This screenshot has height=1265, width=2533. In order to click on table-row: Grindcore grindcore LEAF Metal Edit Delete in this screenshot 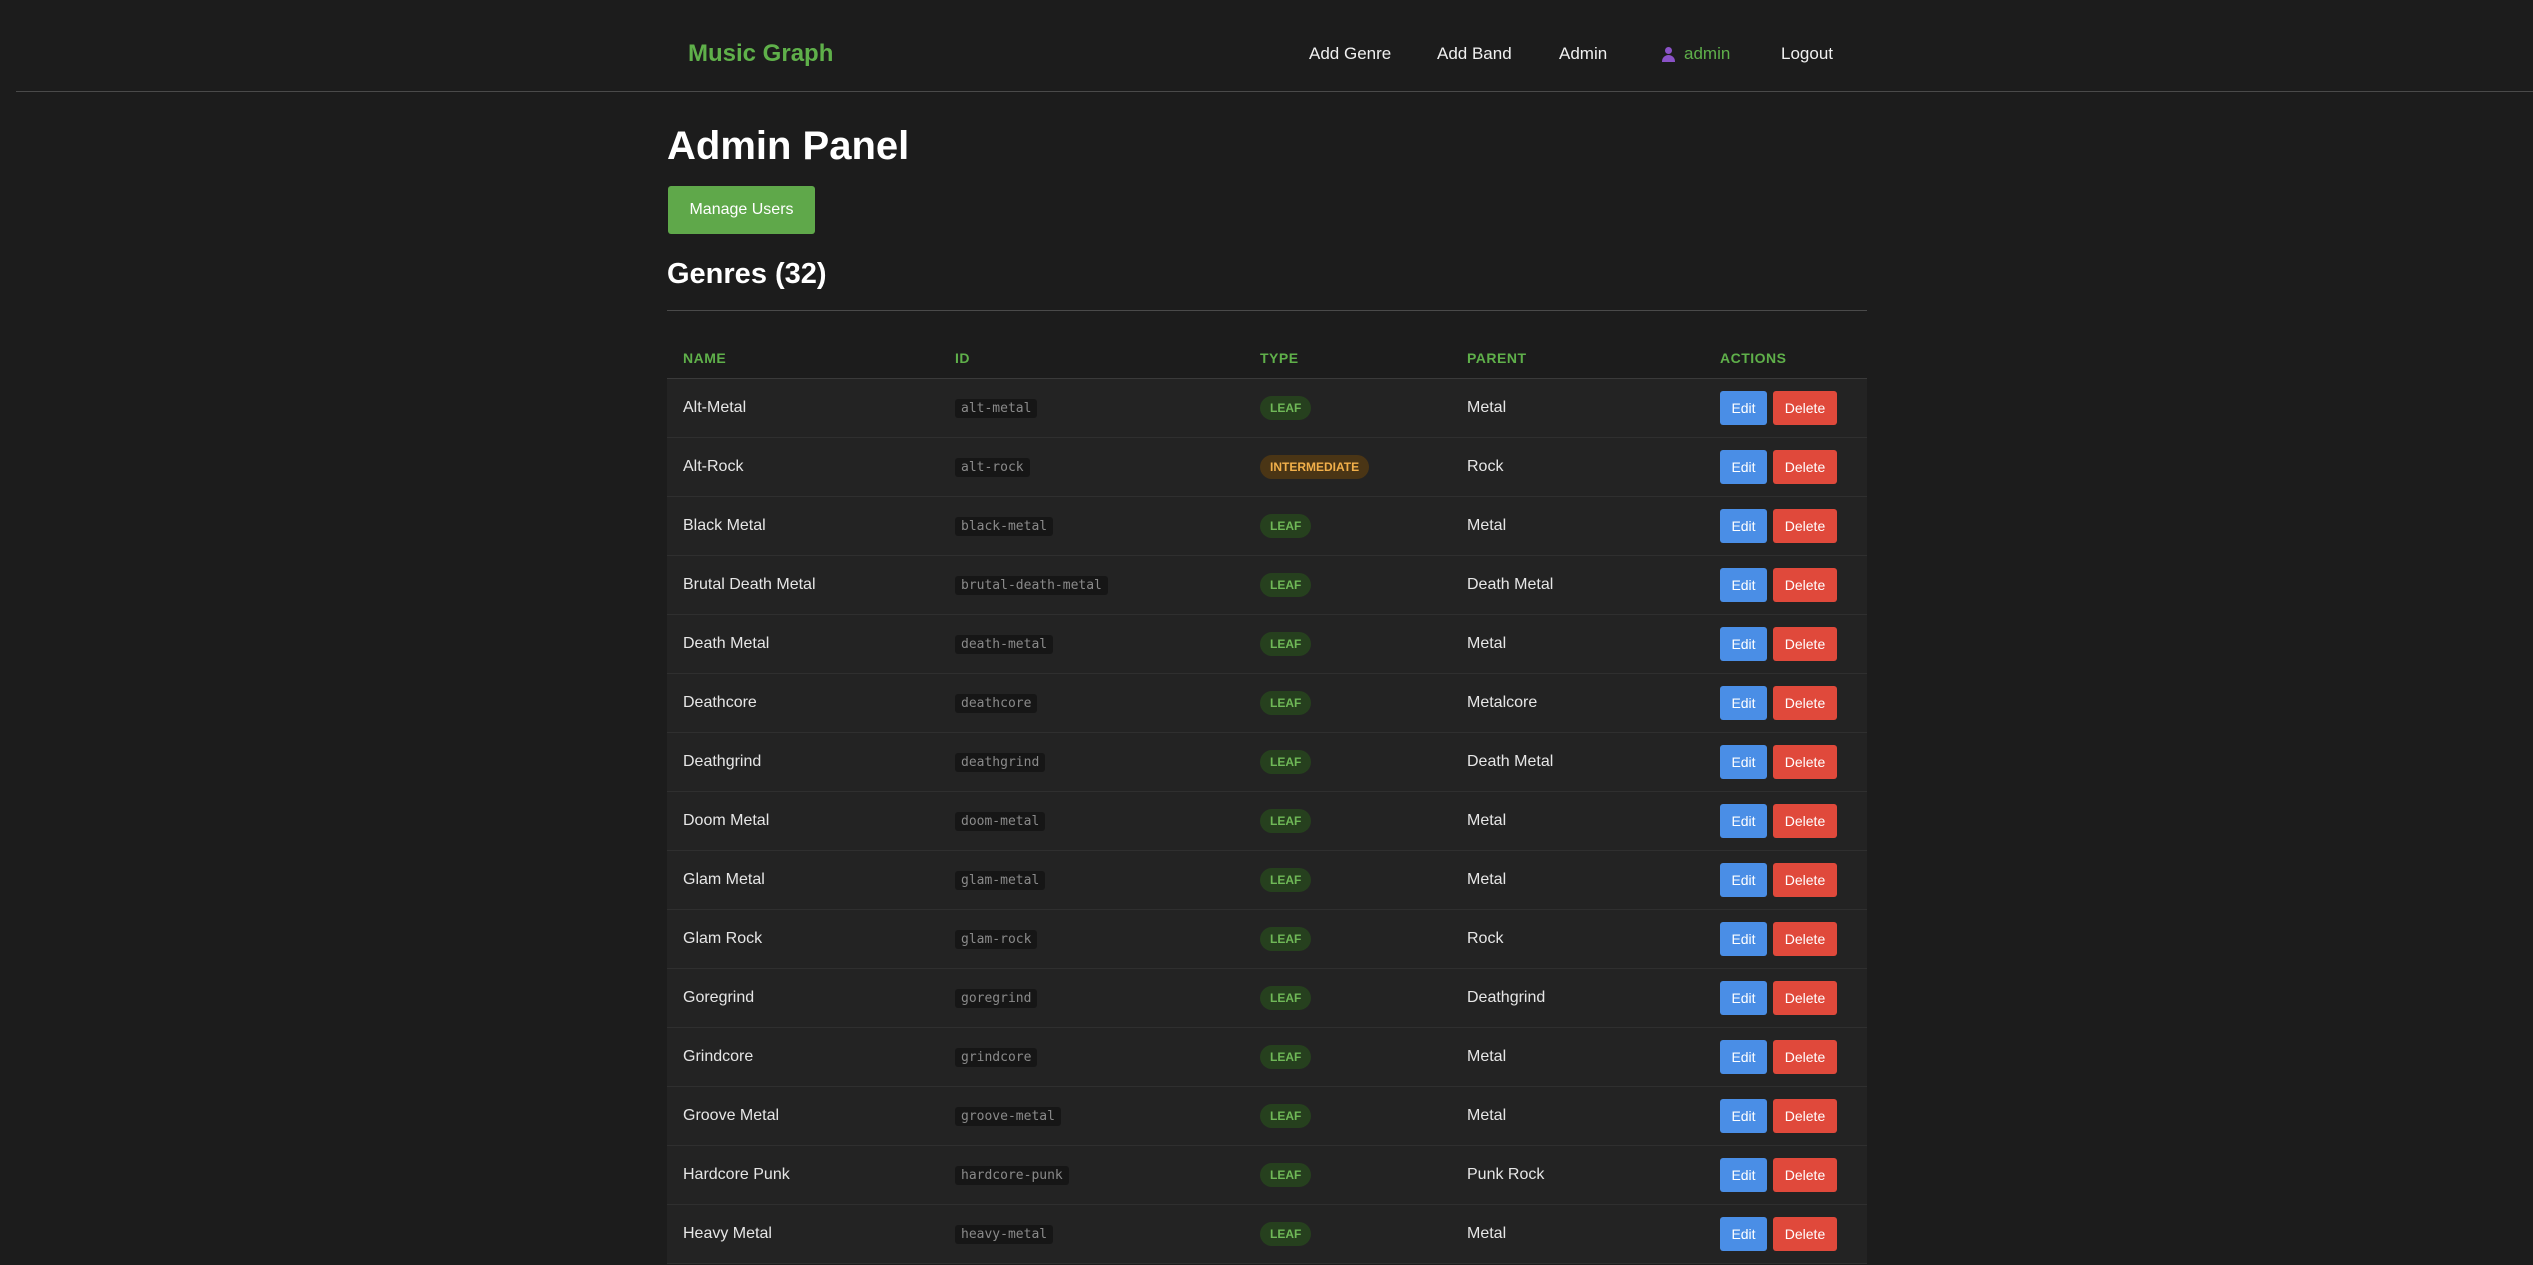, I will do `click(1267, 1057)`.